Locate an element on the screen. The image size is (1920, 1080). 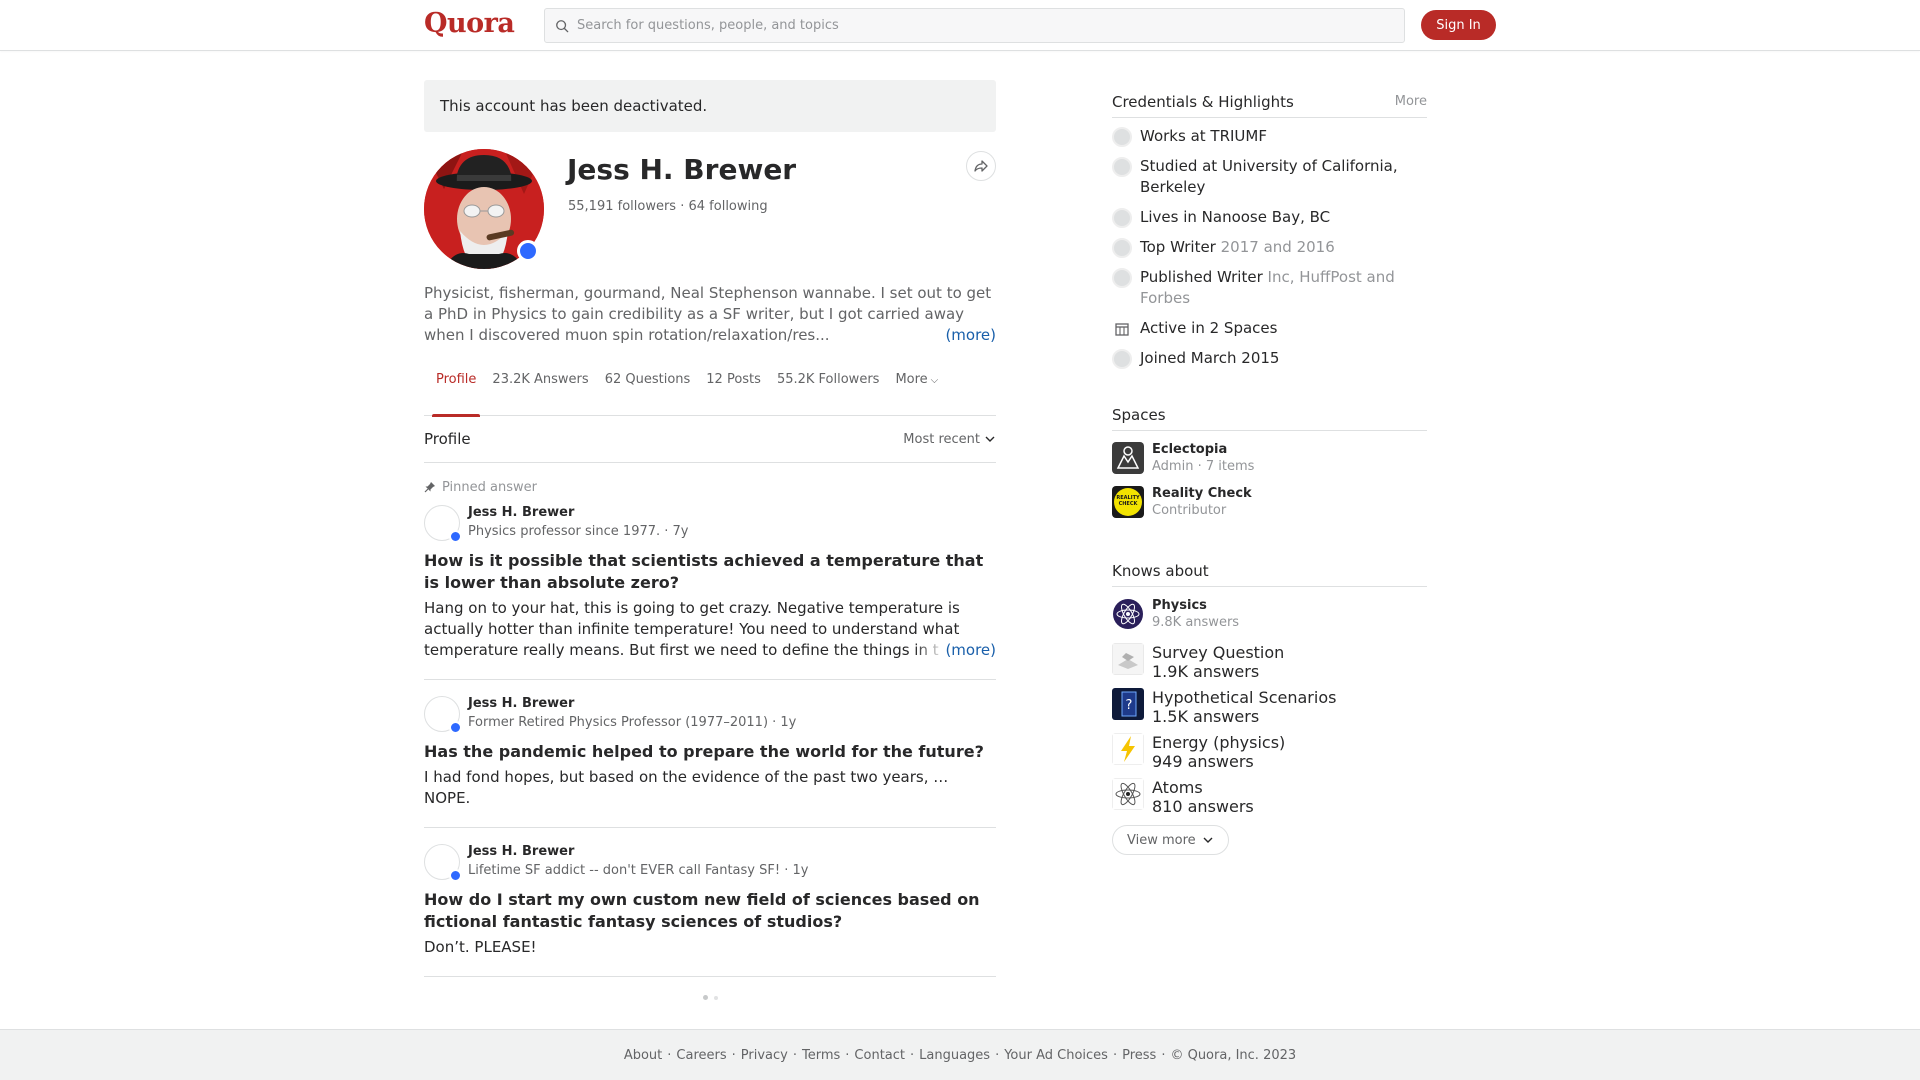
space-item: REALITY CHECK Reality Check Contributor is located at coordinates (1269, 508).